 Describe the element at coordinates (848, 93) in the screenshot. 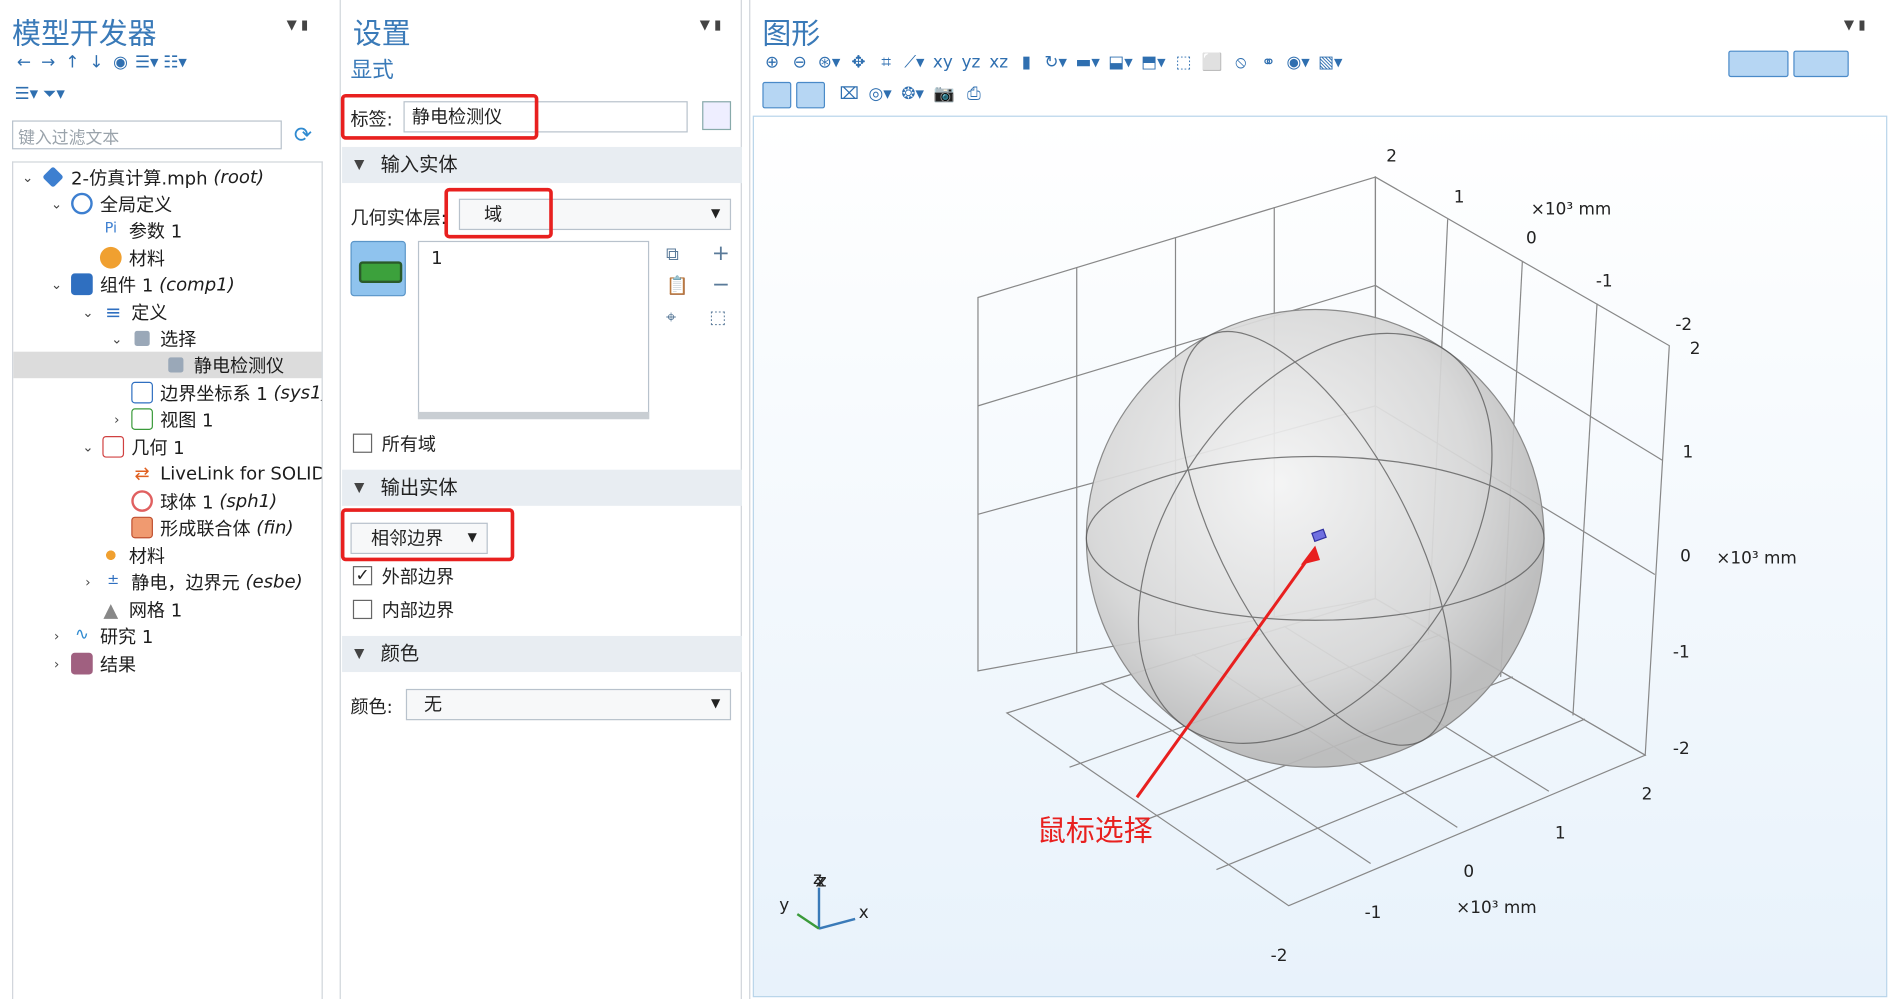

I see `clear-icon: ⌧` at that location.